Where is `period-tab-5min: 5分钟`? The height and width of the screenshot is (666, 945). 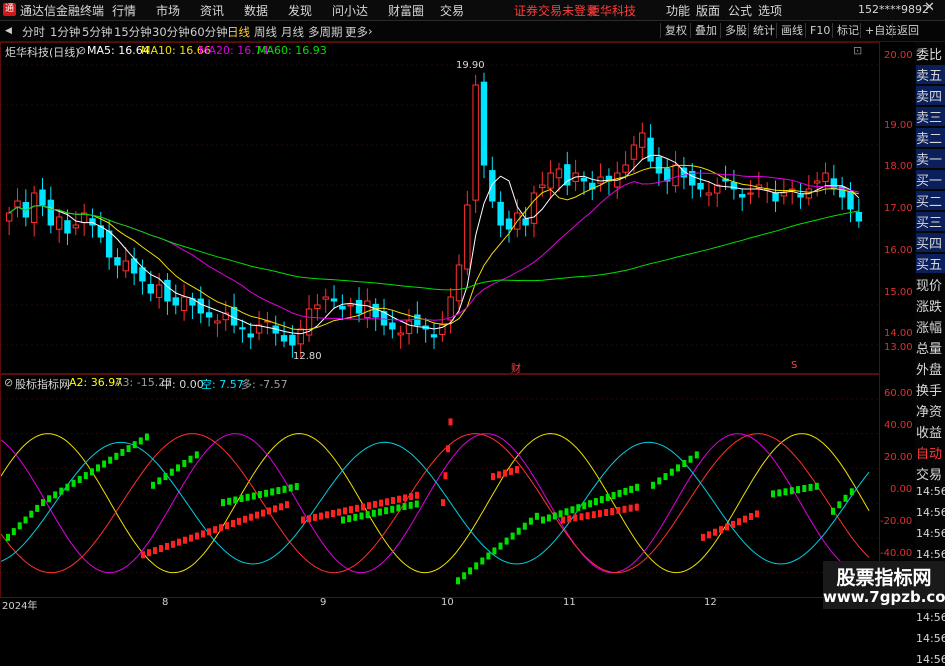
period-tab-5min: 5分钟 is located at coordinates (97, 32).